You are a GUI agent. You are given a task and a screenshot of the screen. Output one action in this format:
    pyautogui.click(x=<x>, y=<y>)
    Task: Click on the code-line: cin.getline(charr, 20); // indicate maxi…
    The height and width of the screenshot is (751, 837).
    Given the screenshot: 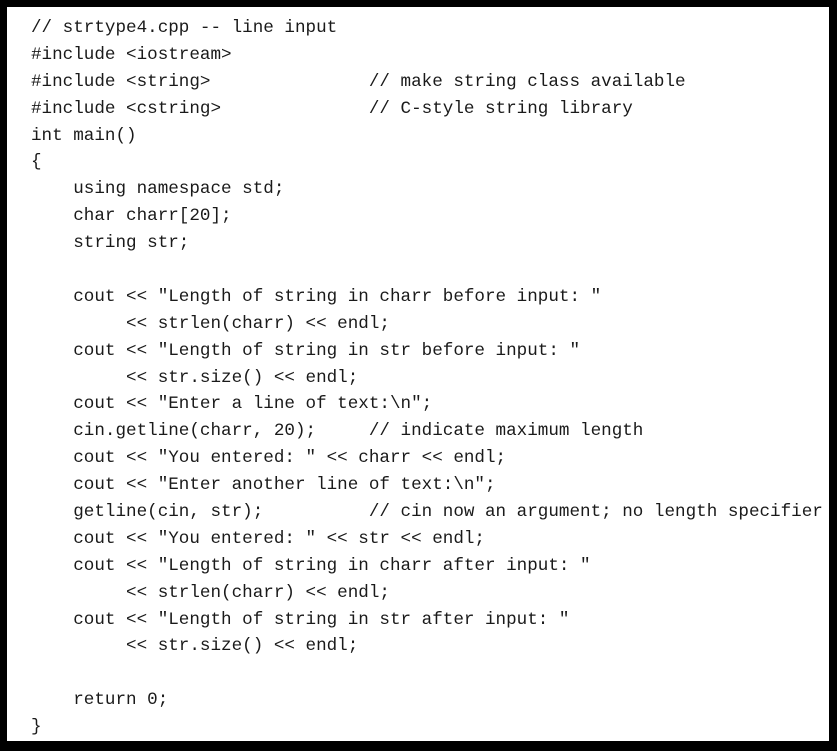 What is the action you would take?
    pyautogui.click(x=337, y=431)
    